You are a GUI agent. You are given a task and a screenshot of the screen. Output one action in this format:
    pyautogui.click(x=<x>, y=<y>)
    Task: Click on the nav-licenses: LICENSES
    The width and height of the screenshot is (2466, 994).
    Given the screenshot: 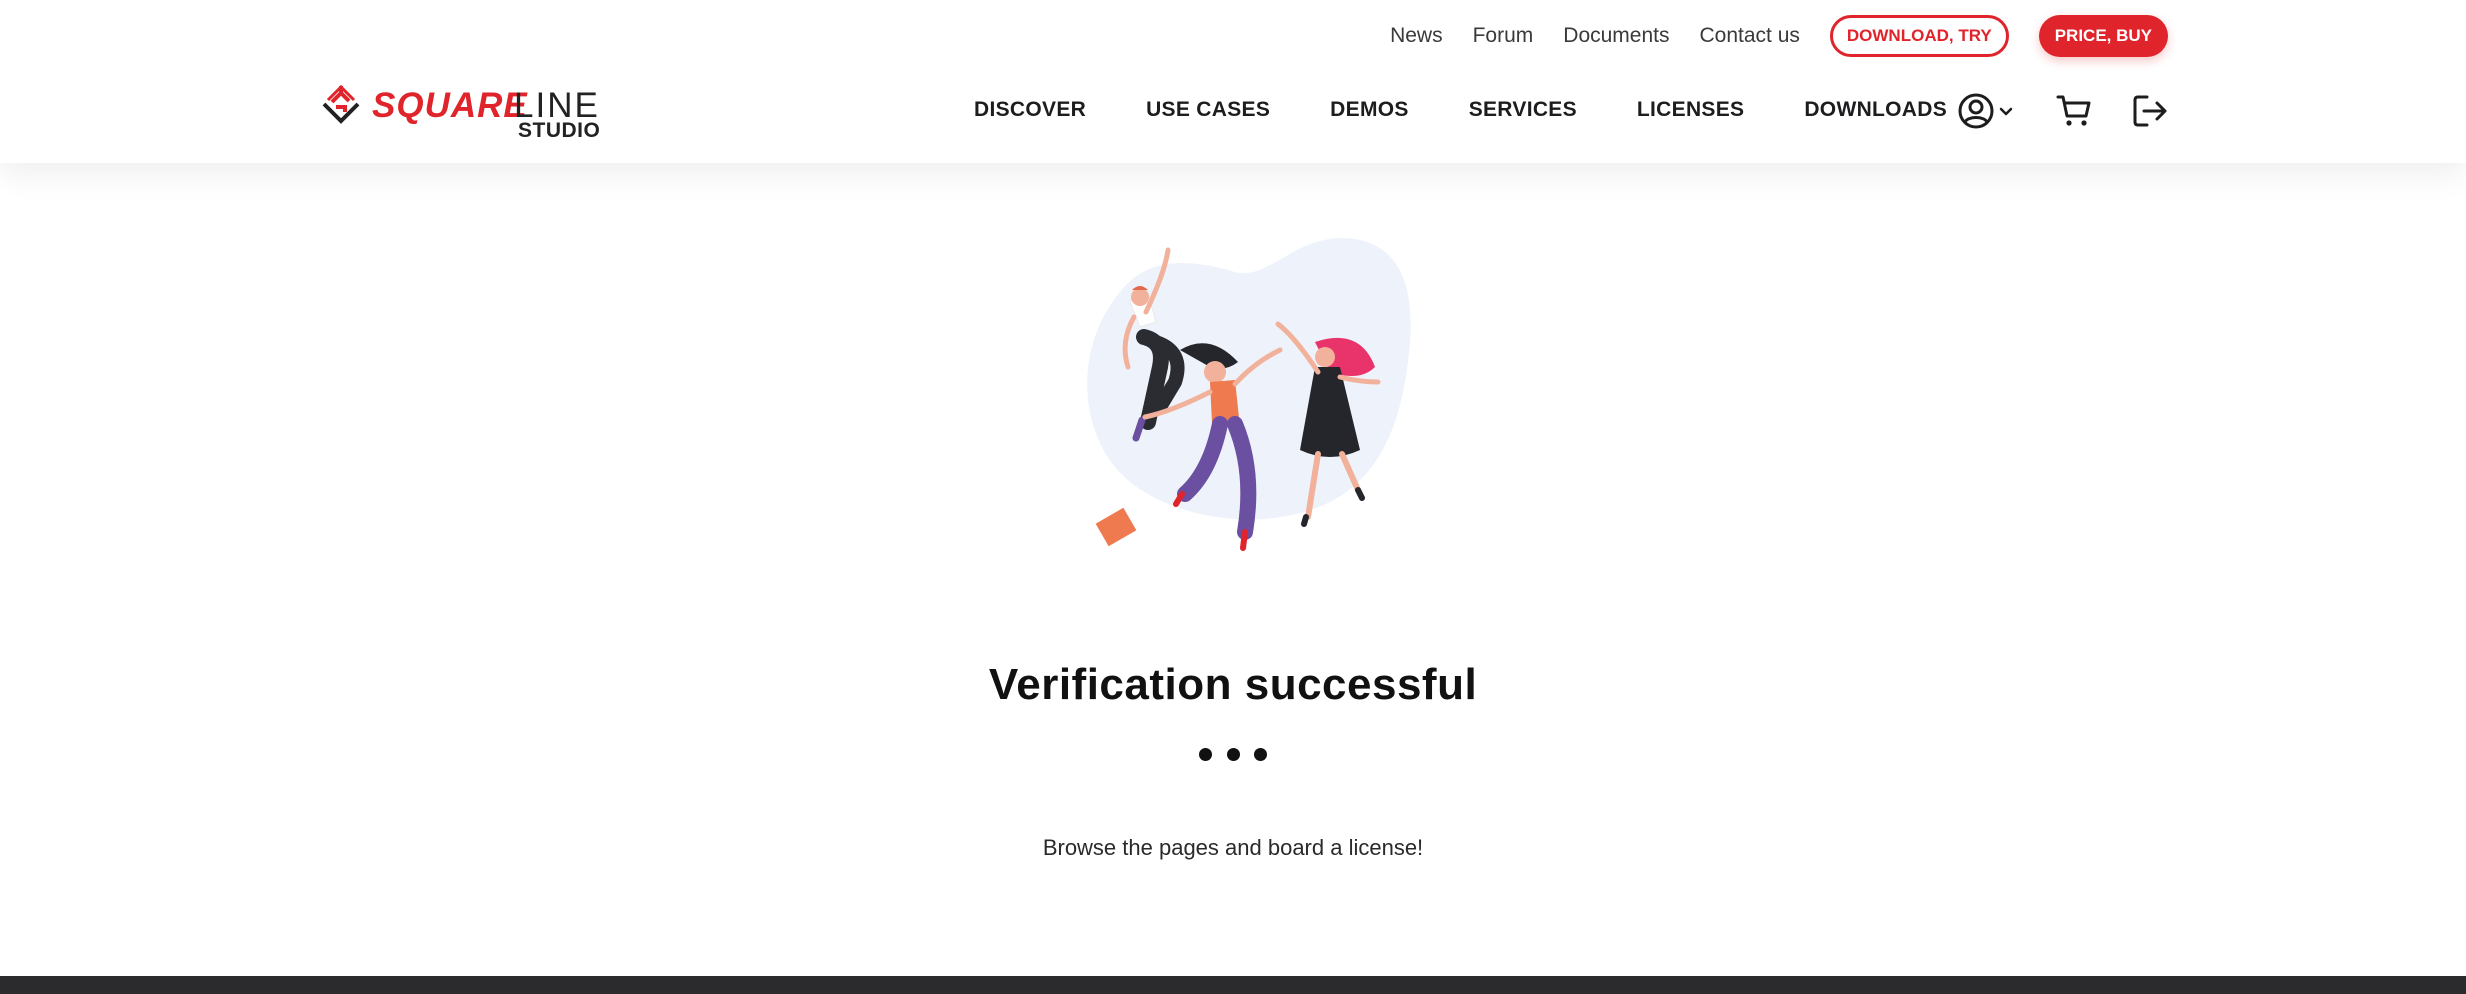 What is the action you would take?
    pyautogui.click(x=1690, y=110)
    